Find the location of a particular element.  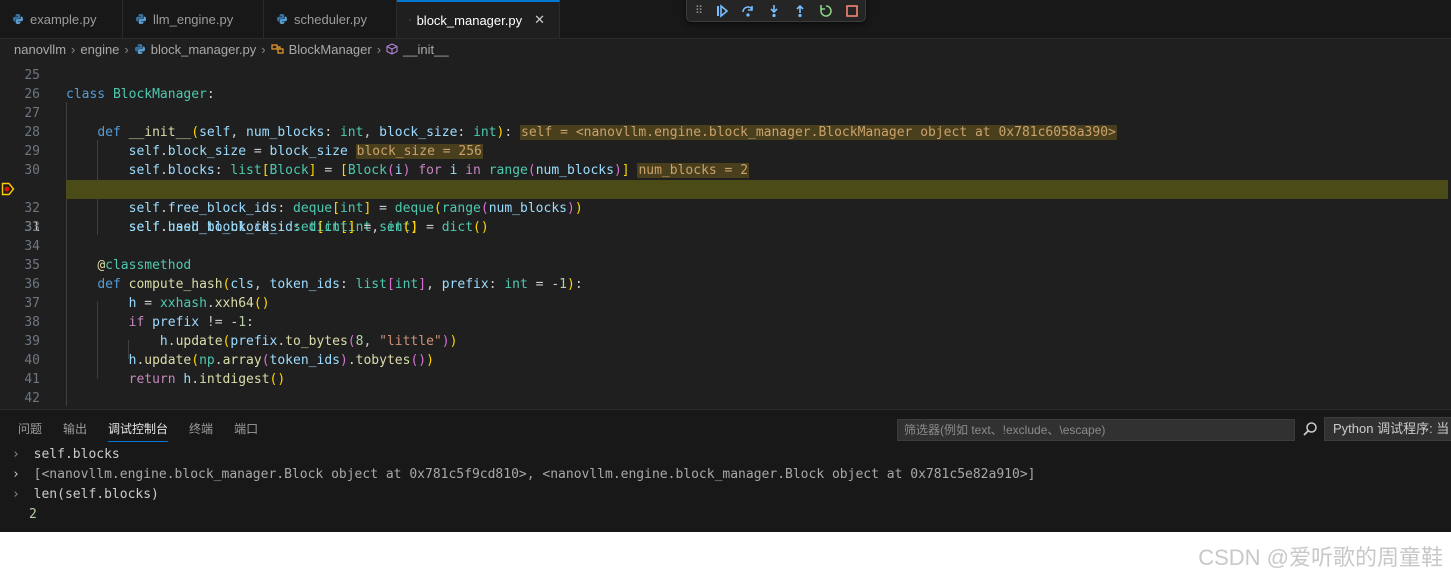

code-line: 27 is located at coordinates (725, 113).